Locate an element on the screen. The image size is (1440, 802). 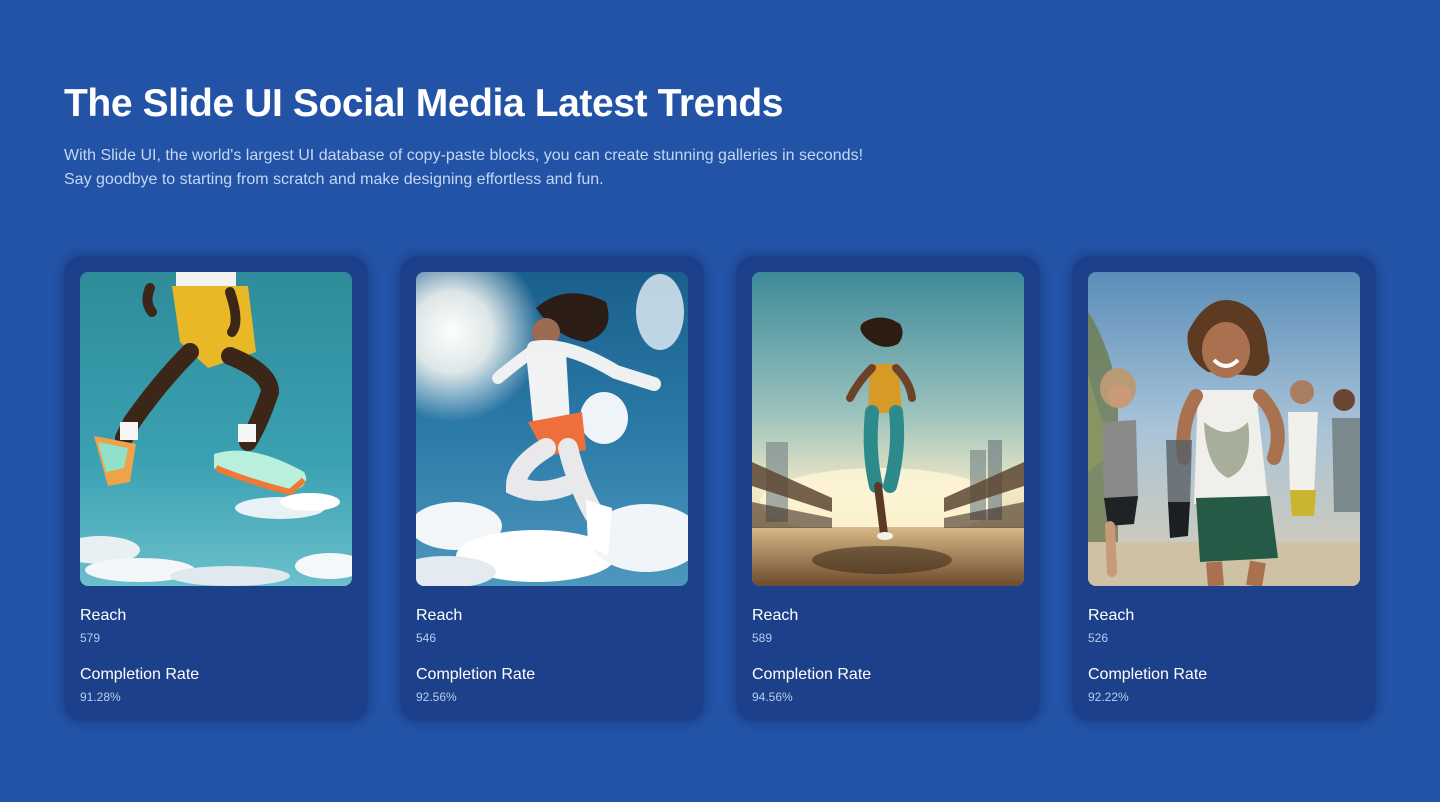
reach-value: 589 is located at coordinates (762, 638).